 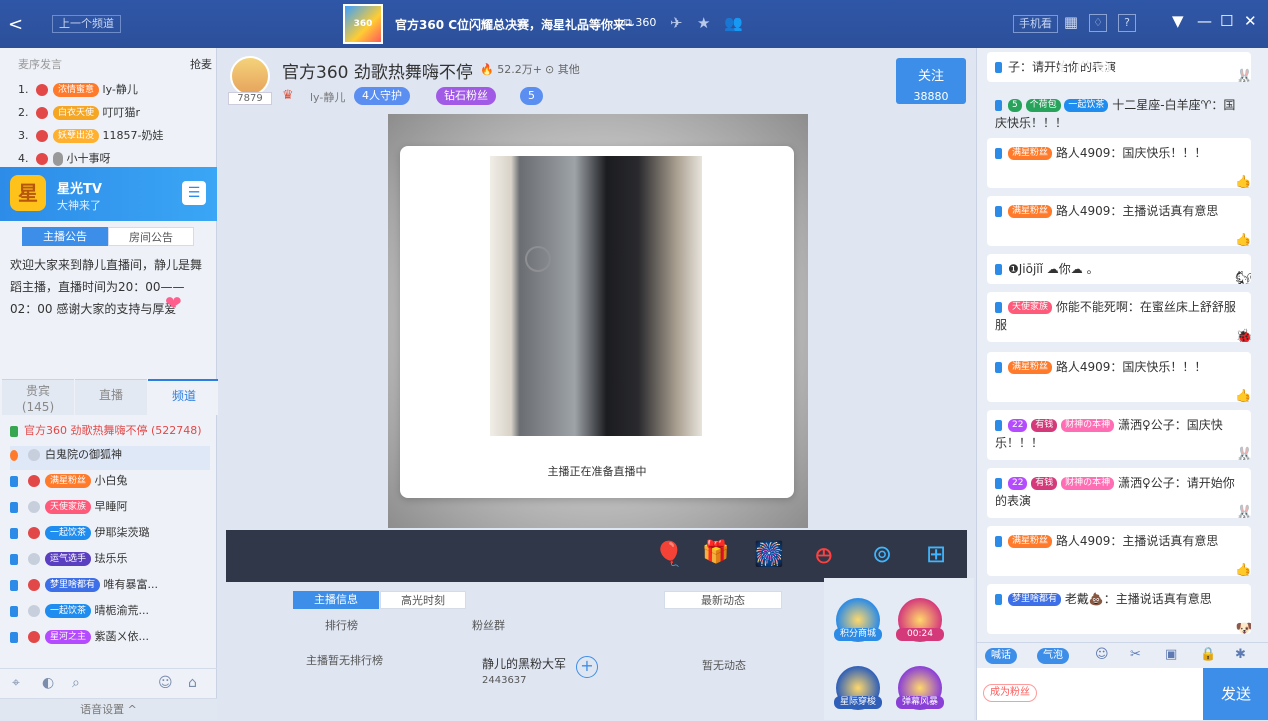 I want to click on grid-icon: ▦, so click(x=1071, y=23).